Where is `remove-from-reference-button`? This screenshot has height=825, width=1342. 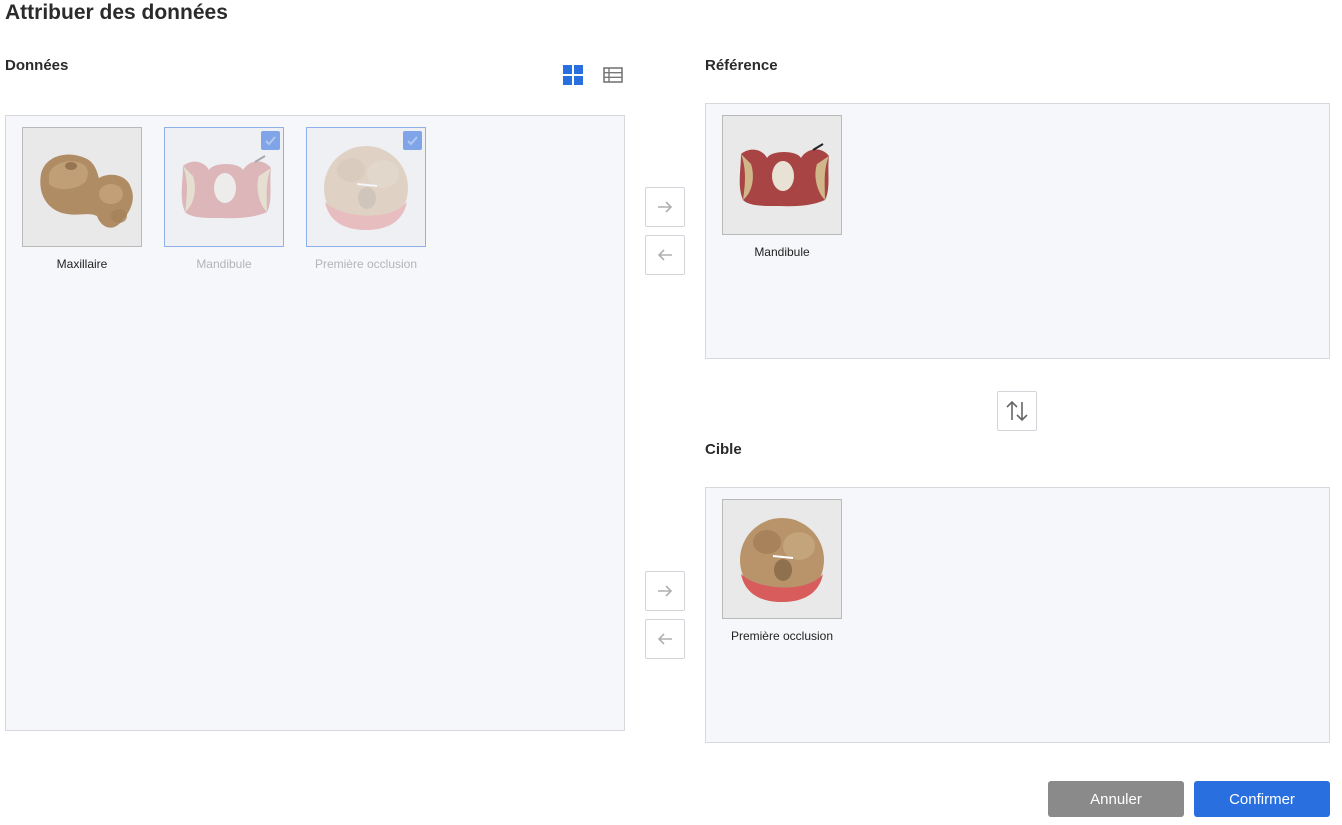
remove-from-reference-button is located at coordinates (665, 255).